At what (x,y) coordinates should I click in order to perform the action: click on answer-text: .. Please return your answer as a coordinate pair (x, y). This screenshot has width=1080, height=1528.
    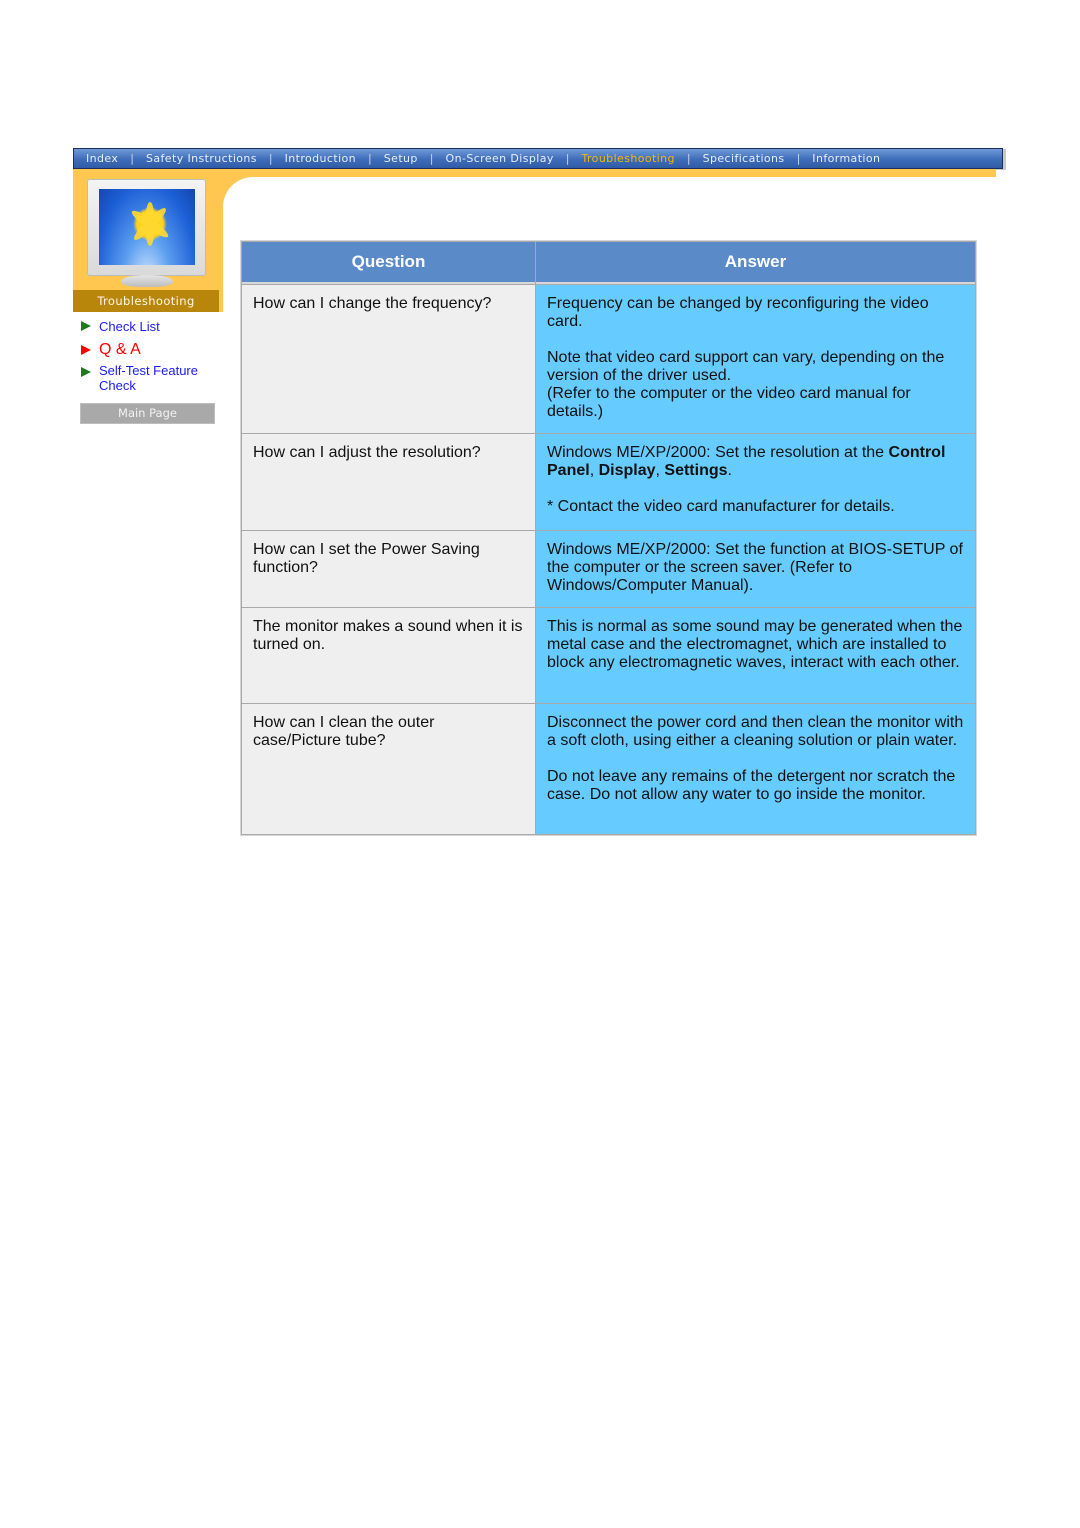
    Looking at the image, I should click on (729, 470).